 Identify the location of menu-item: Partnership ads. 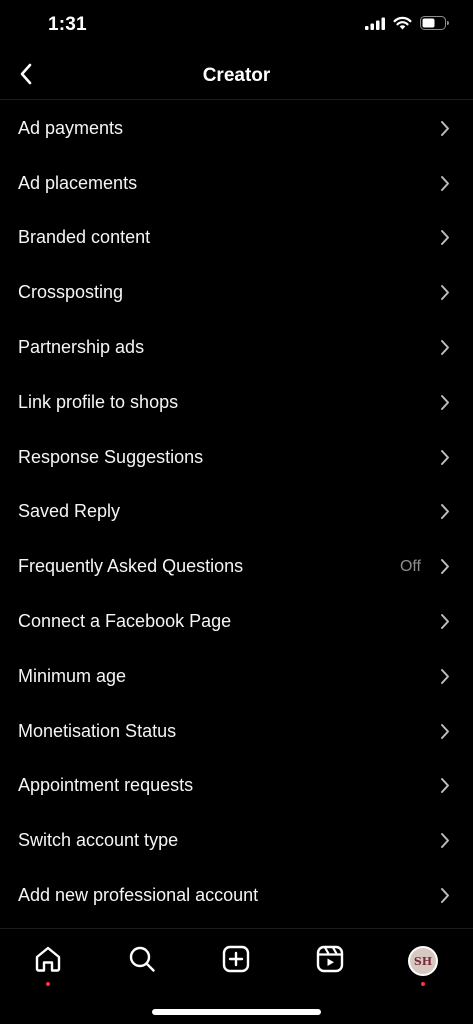
(236, 347).